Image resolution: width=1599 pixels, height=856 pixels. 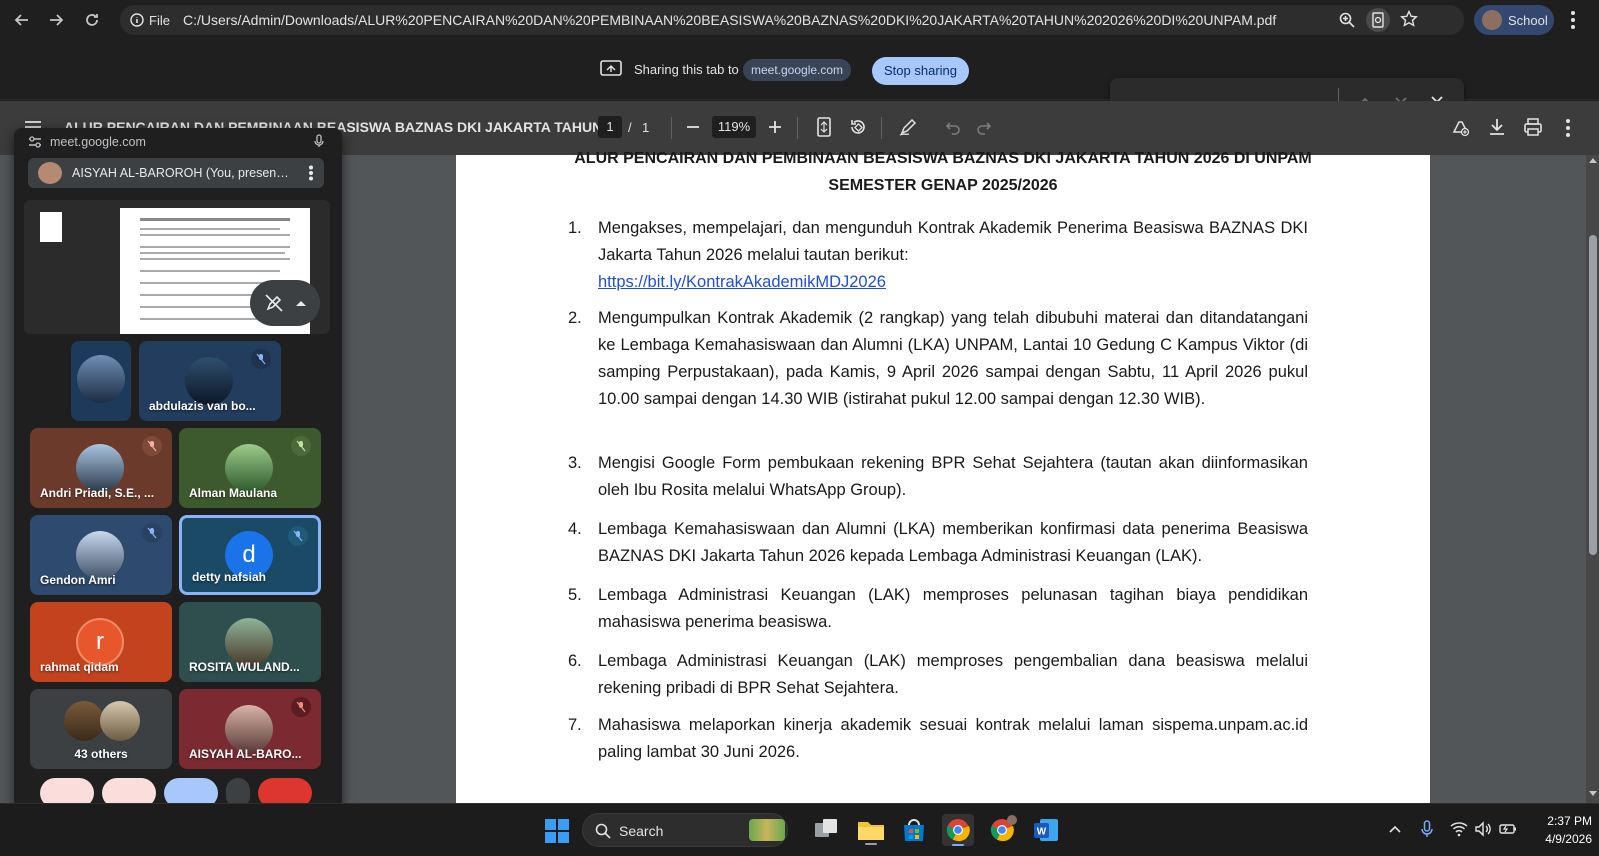 I want to click on page-total: 1, so click(x=646, y=127).